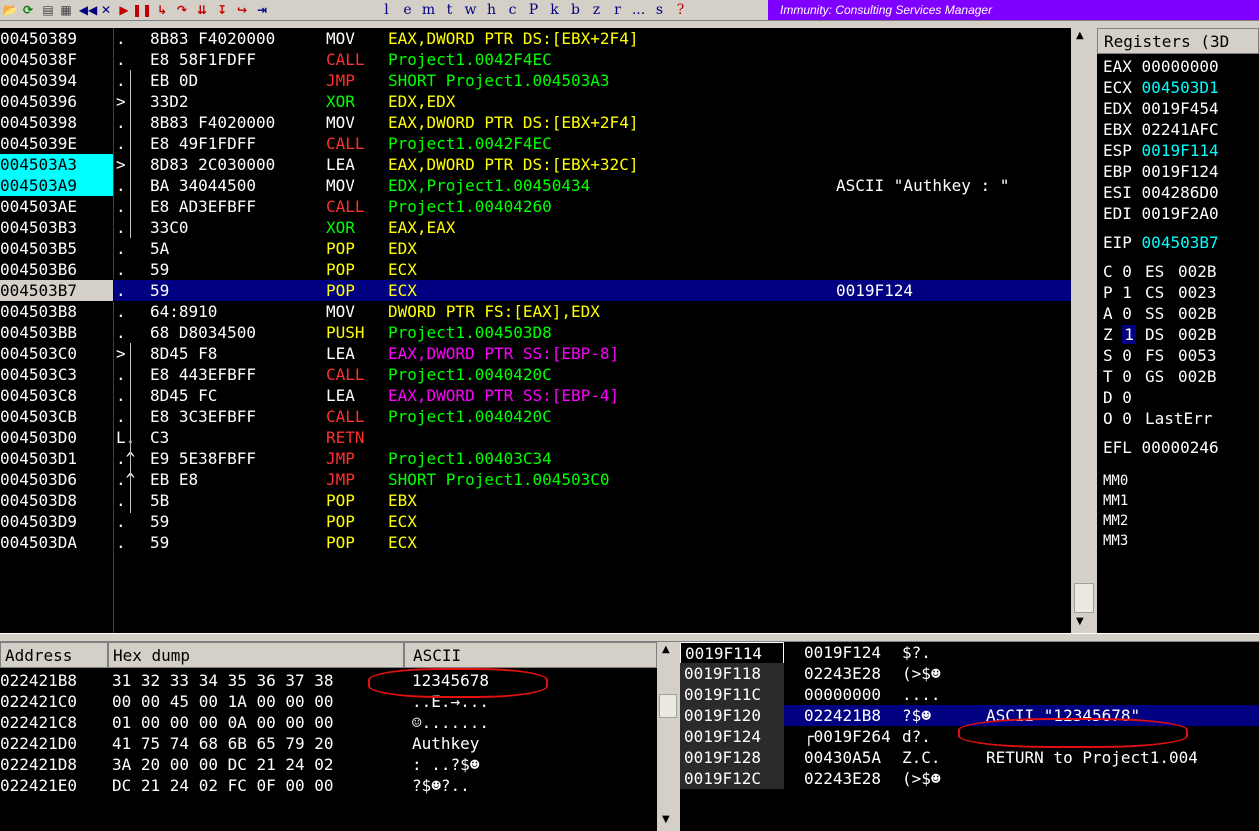  I want to click on stack-row: 0019F114 0019F124 $?., so click(969, 653).